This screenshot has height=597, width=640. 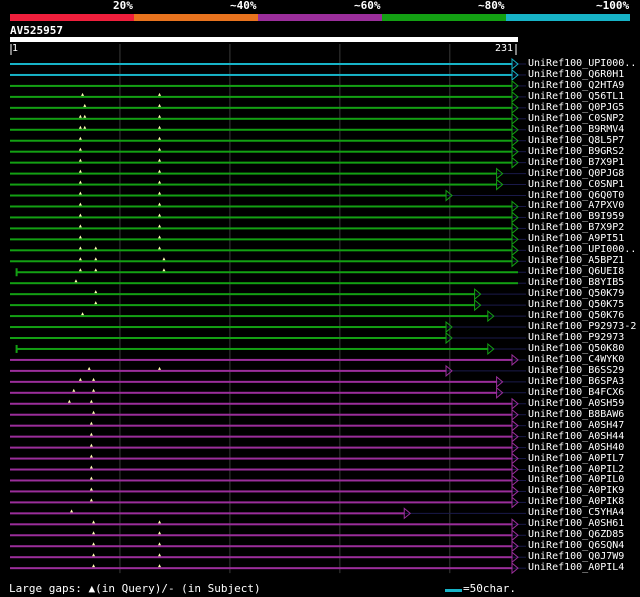 What do you see at coordinates (36, 30) in the screenshot?
I see `query-id: AV525957` at bounding box center [36, 30].